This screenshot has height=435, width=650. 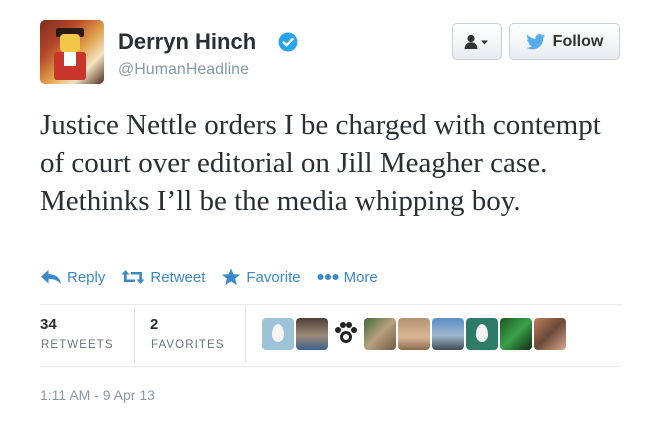 I want to click on retweets-stat: 34 RETWEETS, so click(x=87, y=335).